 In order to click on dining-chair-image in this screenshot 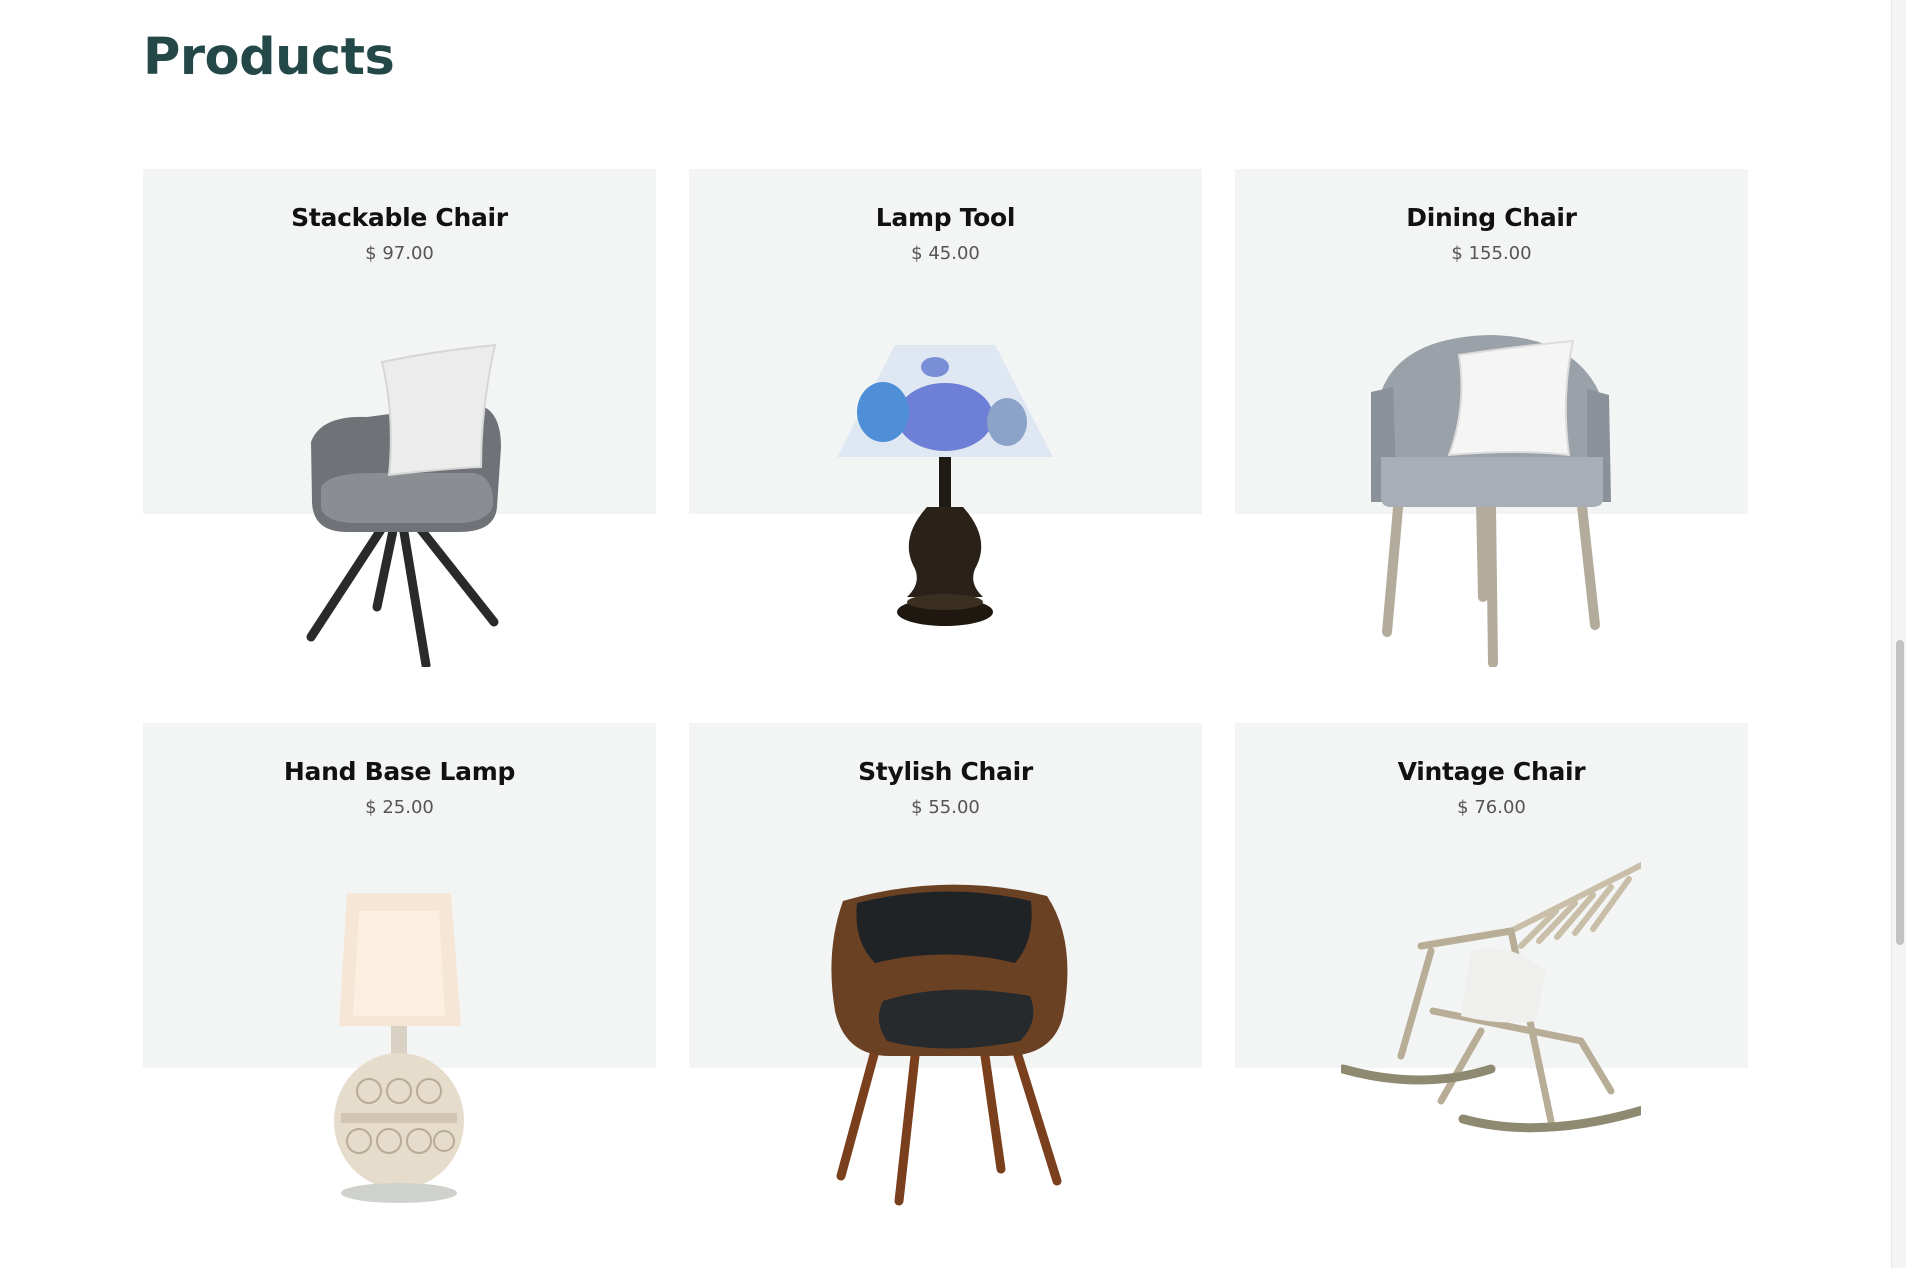, I will do `click(1491, 482)`.